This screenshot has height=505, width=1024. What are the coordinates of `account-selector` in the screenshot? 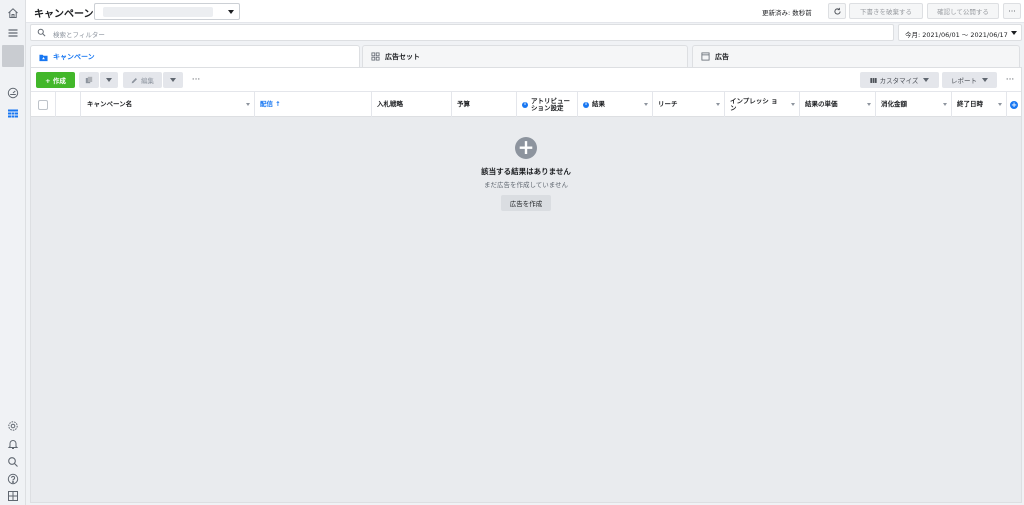 It's located at (167, 11).